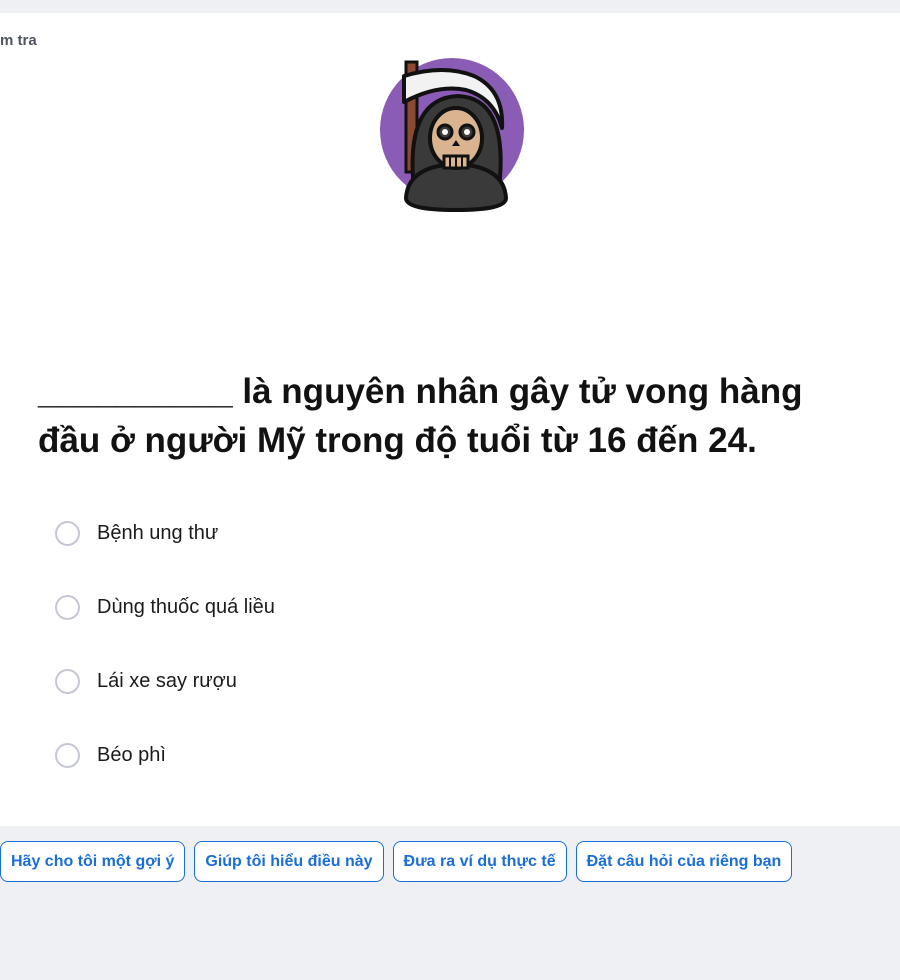  I want to click on answer-option: Bệnh ung thư, so click(165, 533).